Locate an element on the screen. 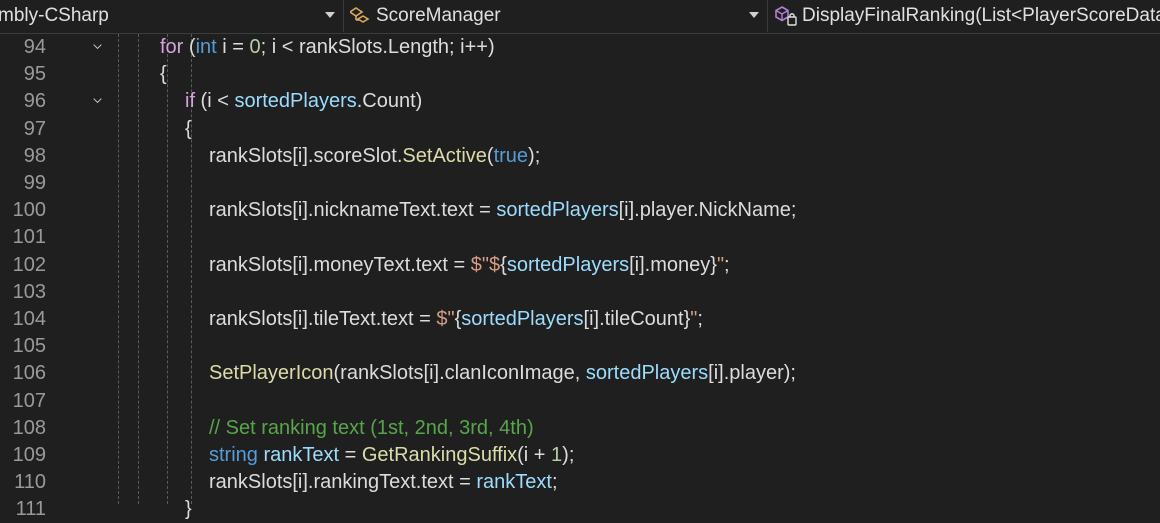  code-line: 103 is located at coordinates (580, 292).